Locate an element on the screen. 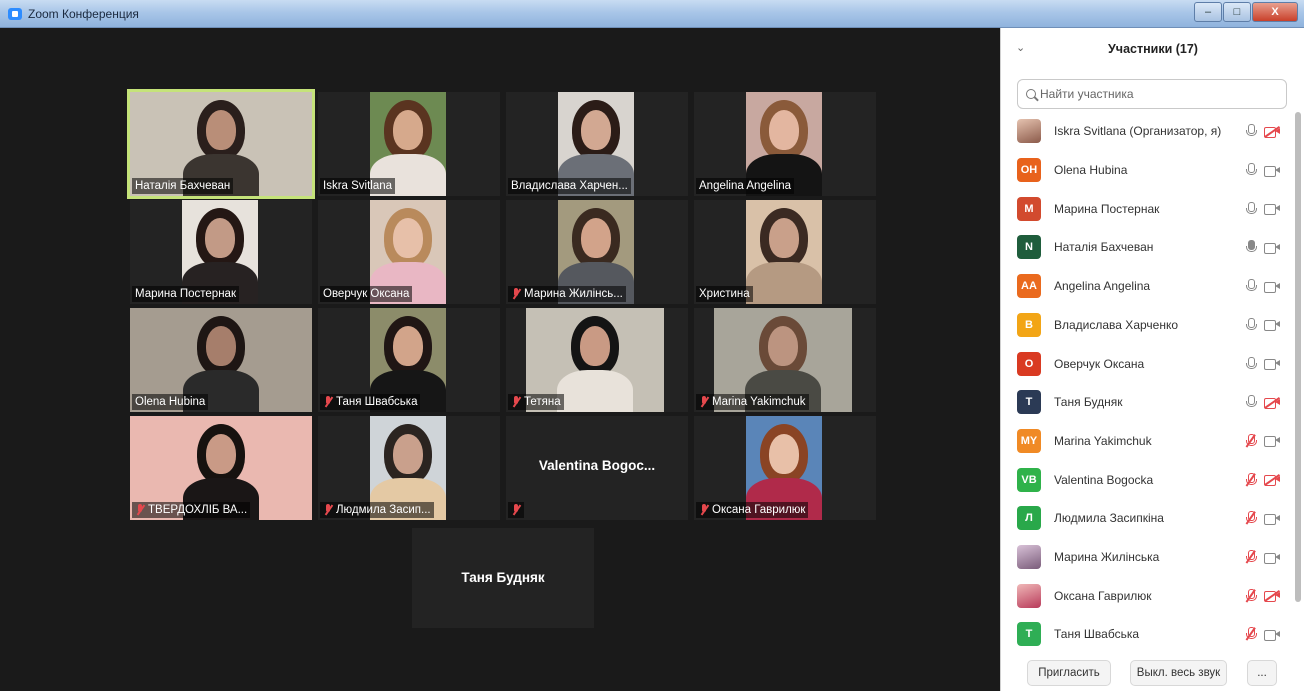 Image resolution: width=1304 pixels, height=691 pixels. participant-name: Iskra Svitlana (Организатор, я) is located at coordinates (1138, 131).